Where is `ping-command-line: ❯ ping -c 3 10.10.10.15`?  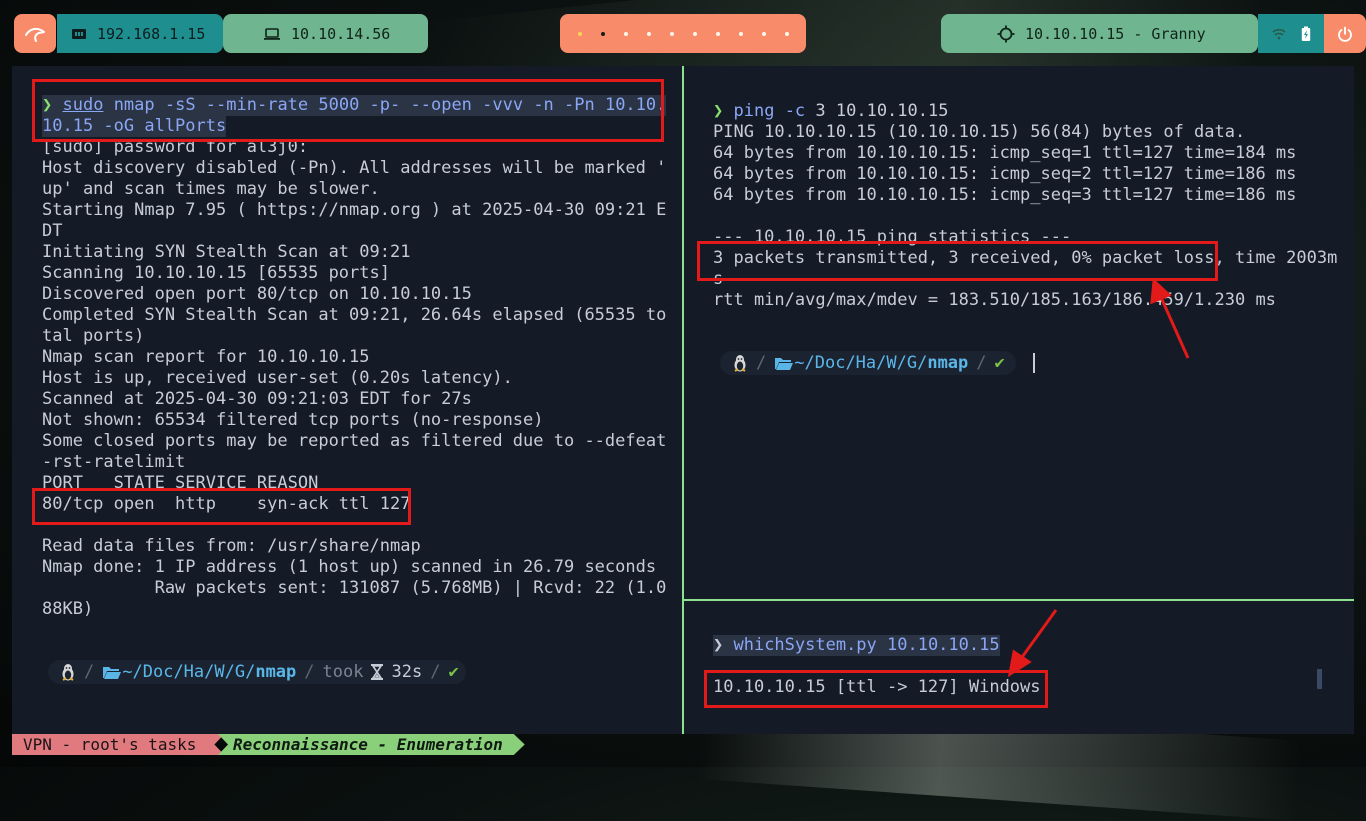 ping-command-line: ❯ ping -c 3 10.10.10.15 is located at coordinates (830, 111).